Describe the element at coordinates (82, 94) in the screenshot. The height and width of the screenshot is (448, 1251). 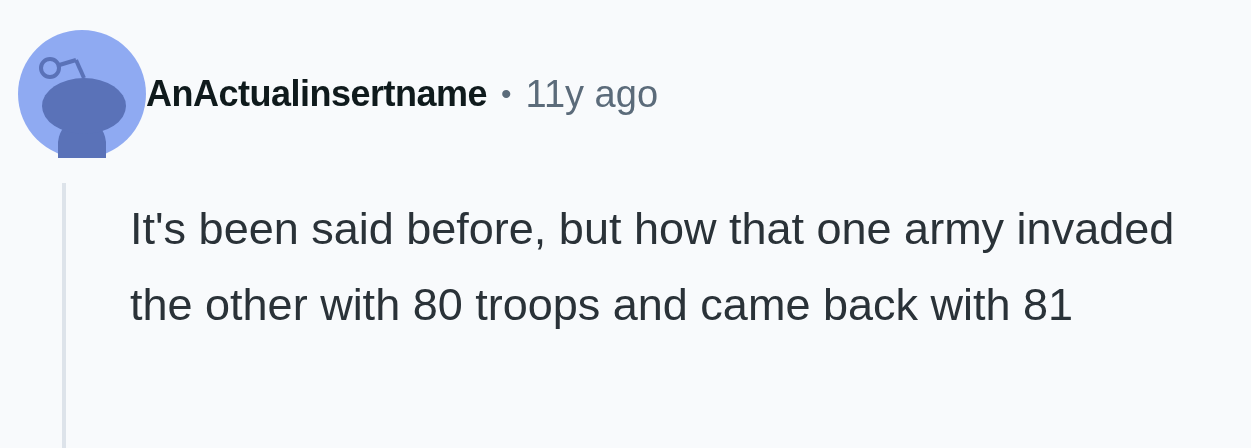
I see `avatar-icon` at that location.